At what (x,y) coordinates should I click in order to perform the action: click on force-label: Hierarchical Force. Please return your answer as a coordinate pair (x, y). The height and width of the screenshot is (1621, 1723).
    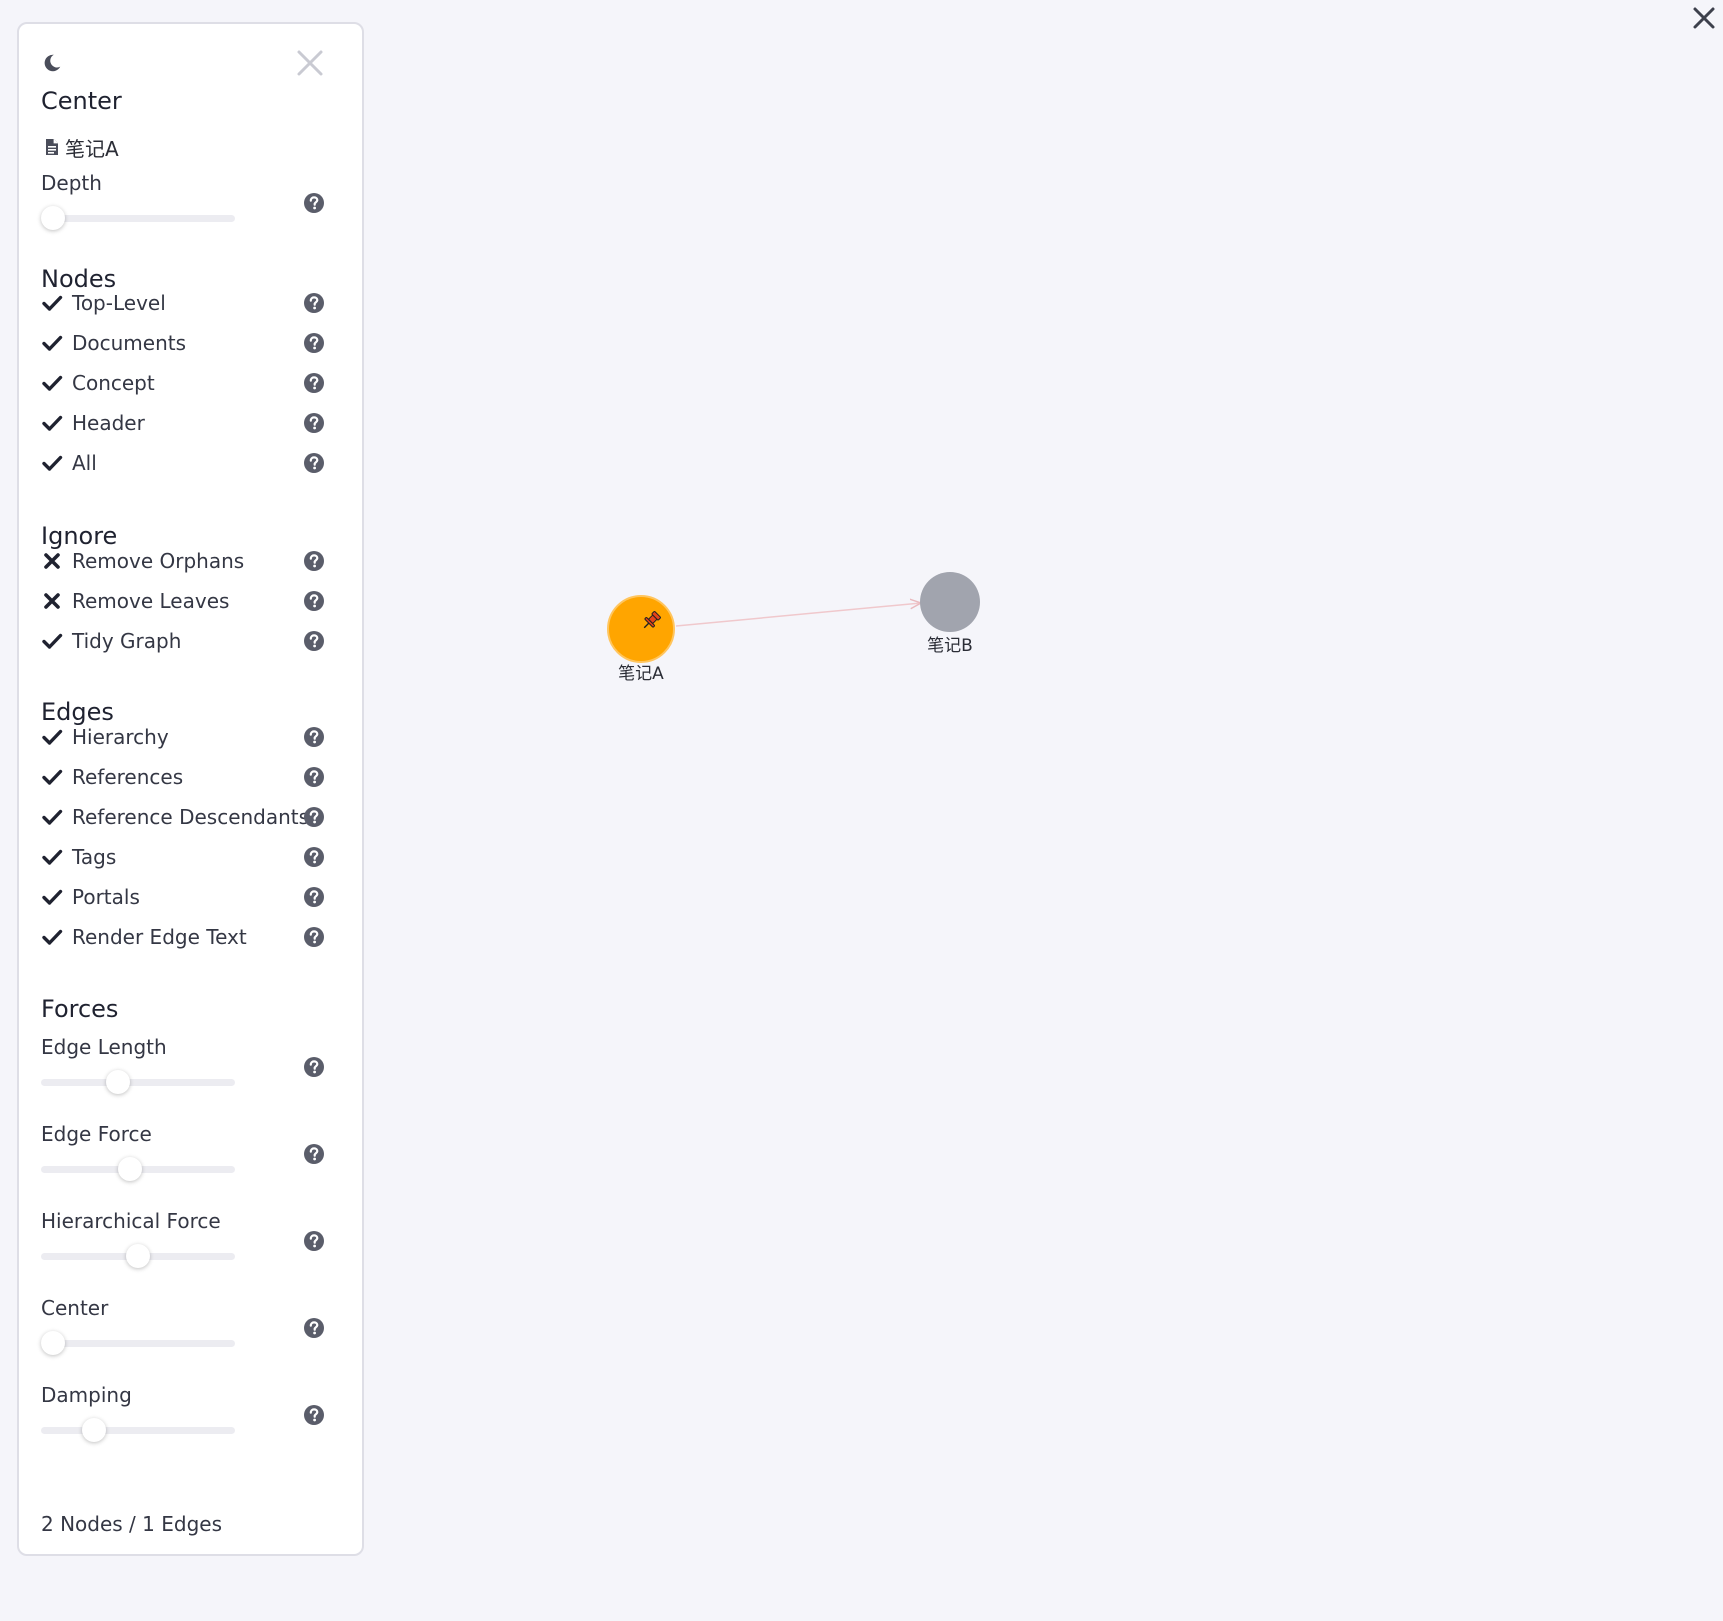
    Looking at the image, I should click on (131, 1221).